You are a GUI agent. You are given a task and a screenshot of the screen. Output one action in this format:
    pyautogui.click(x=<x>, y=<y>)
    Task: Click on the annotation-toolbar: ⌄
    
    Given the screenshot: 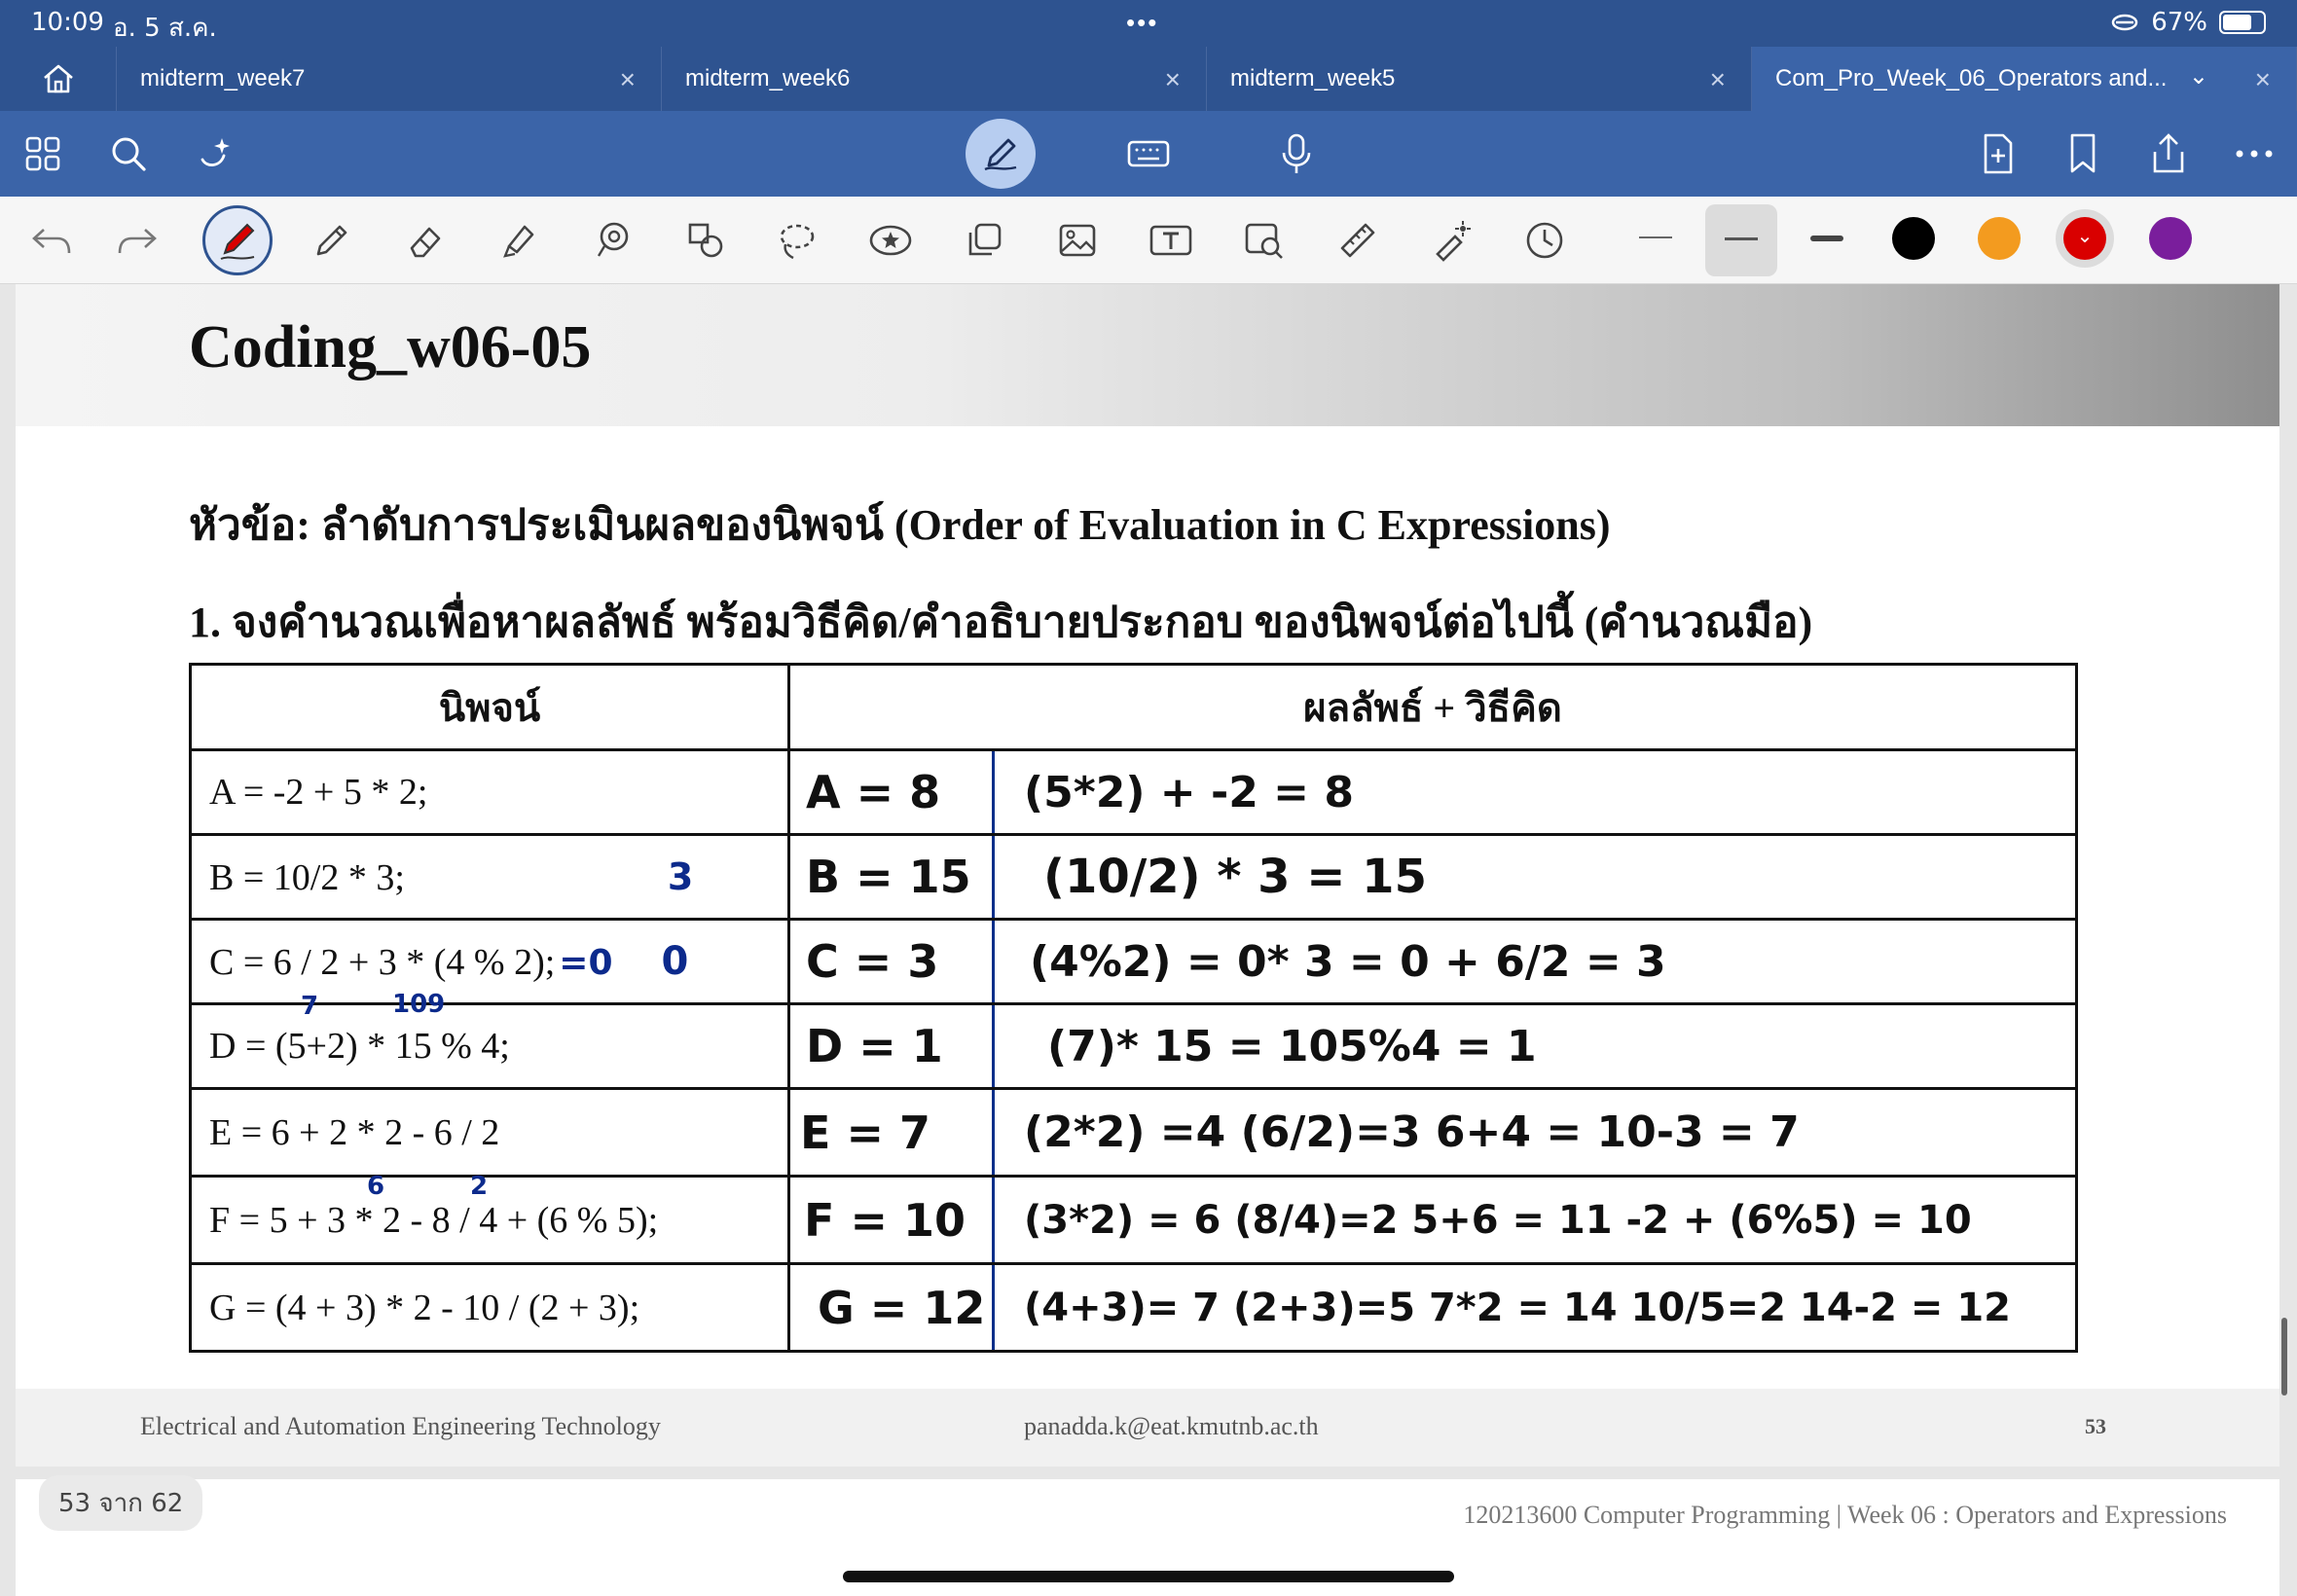 What is the action you would take?
    pyautogui.click(x=1148, y=240)
    